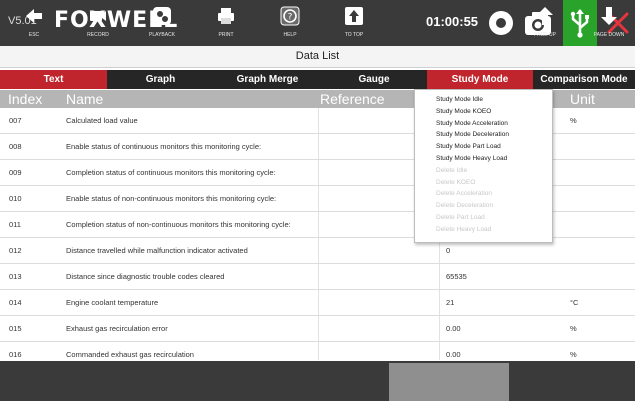 The width and height of the screenshot is (635, 401). What do you see at coordinates (448, 250) in the screenshot?
I see `row-value: 0` at bounding box center [448, 250].